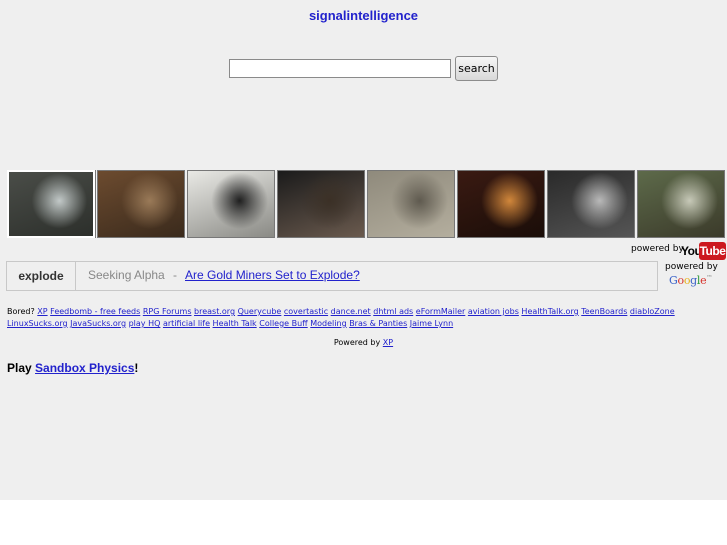 Image resolution: width=727 pixels, height=545 pixels. What do you see at coordinates (476, 68) in the screenshot?
I see `search-button: search` at bounding box center [476, 68].